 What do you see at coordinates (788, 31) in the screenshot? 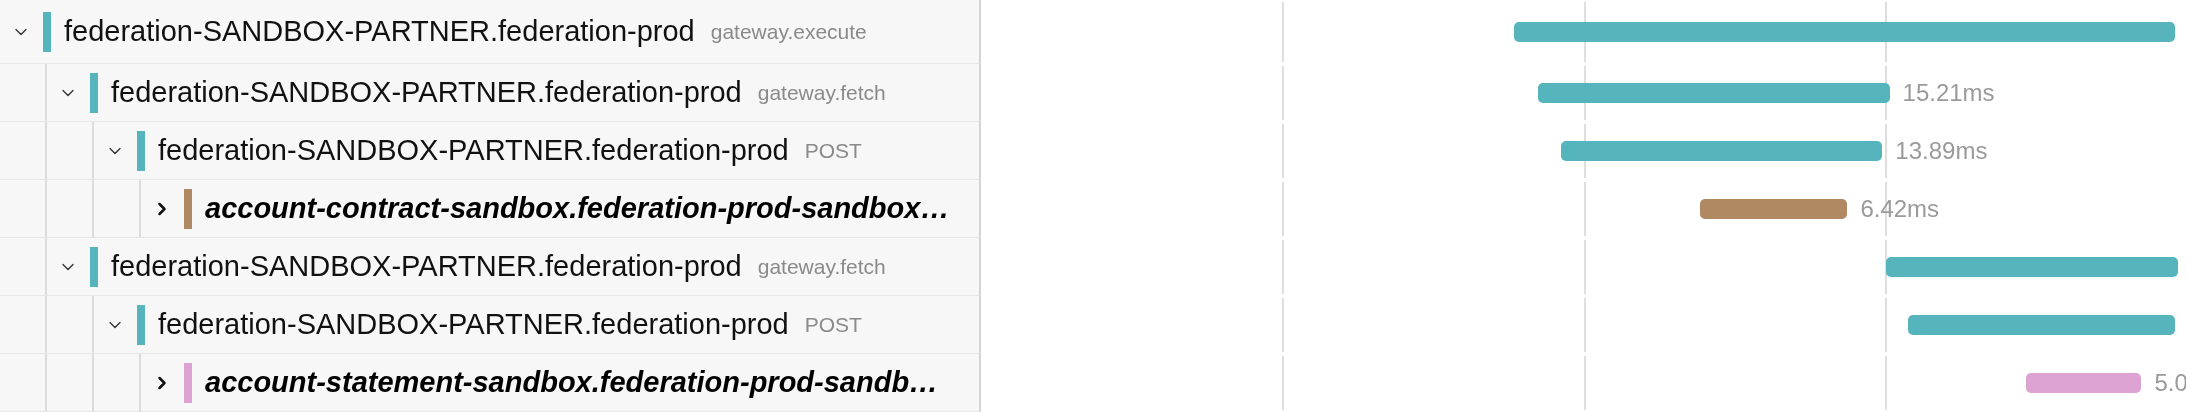
I see `span-operation: gateway.execute` at bounding box center [788, 31].